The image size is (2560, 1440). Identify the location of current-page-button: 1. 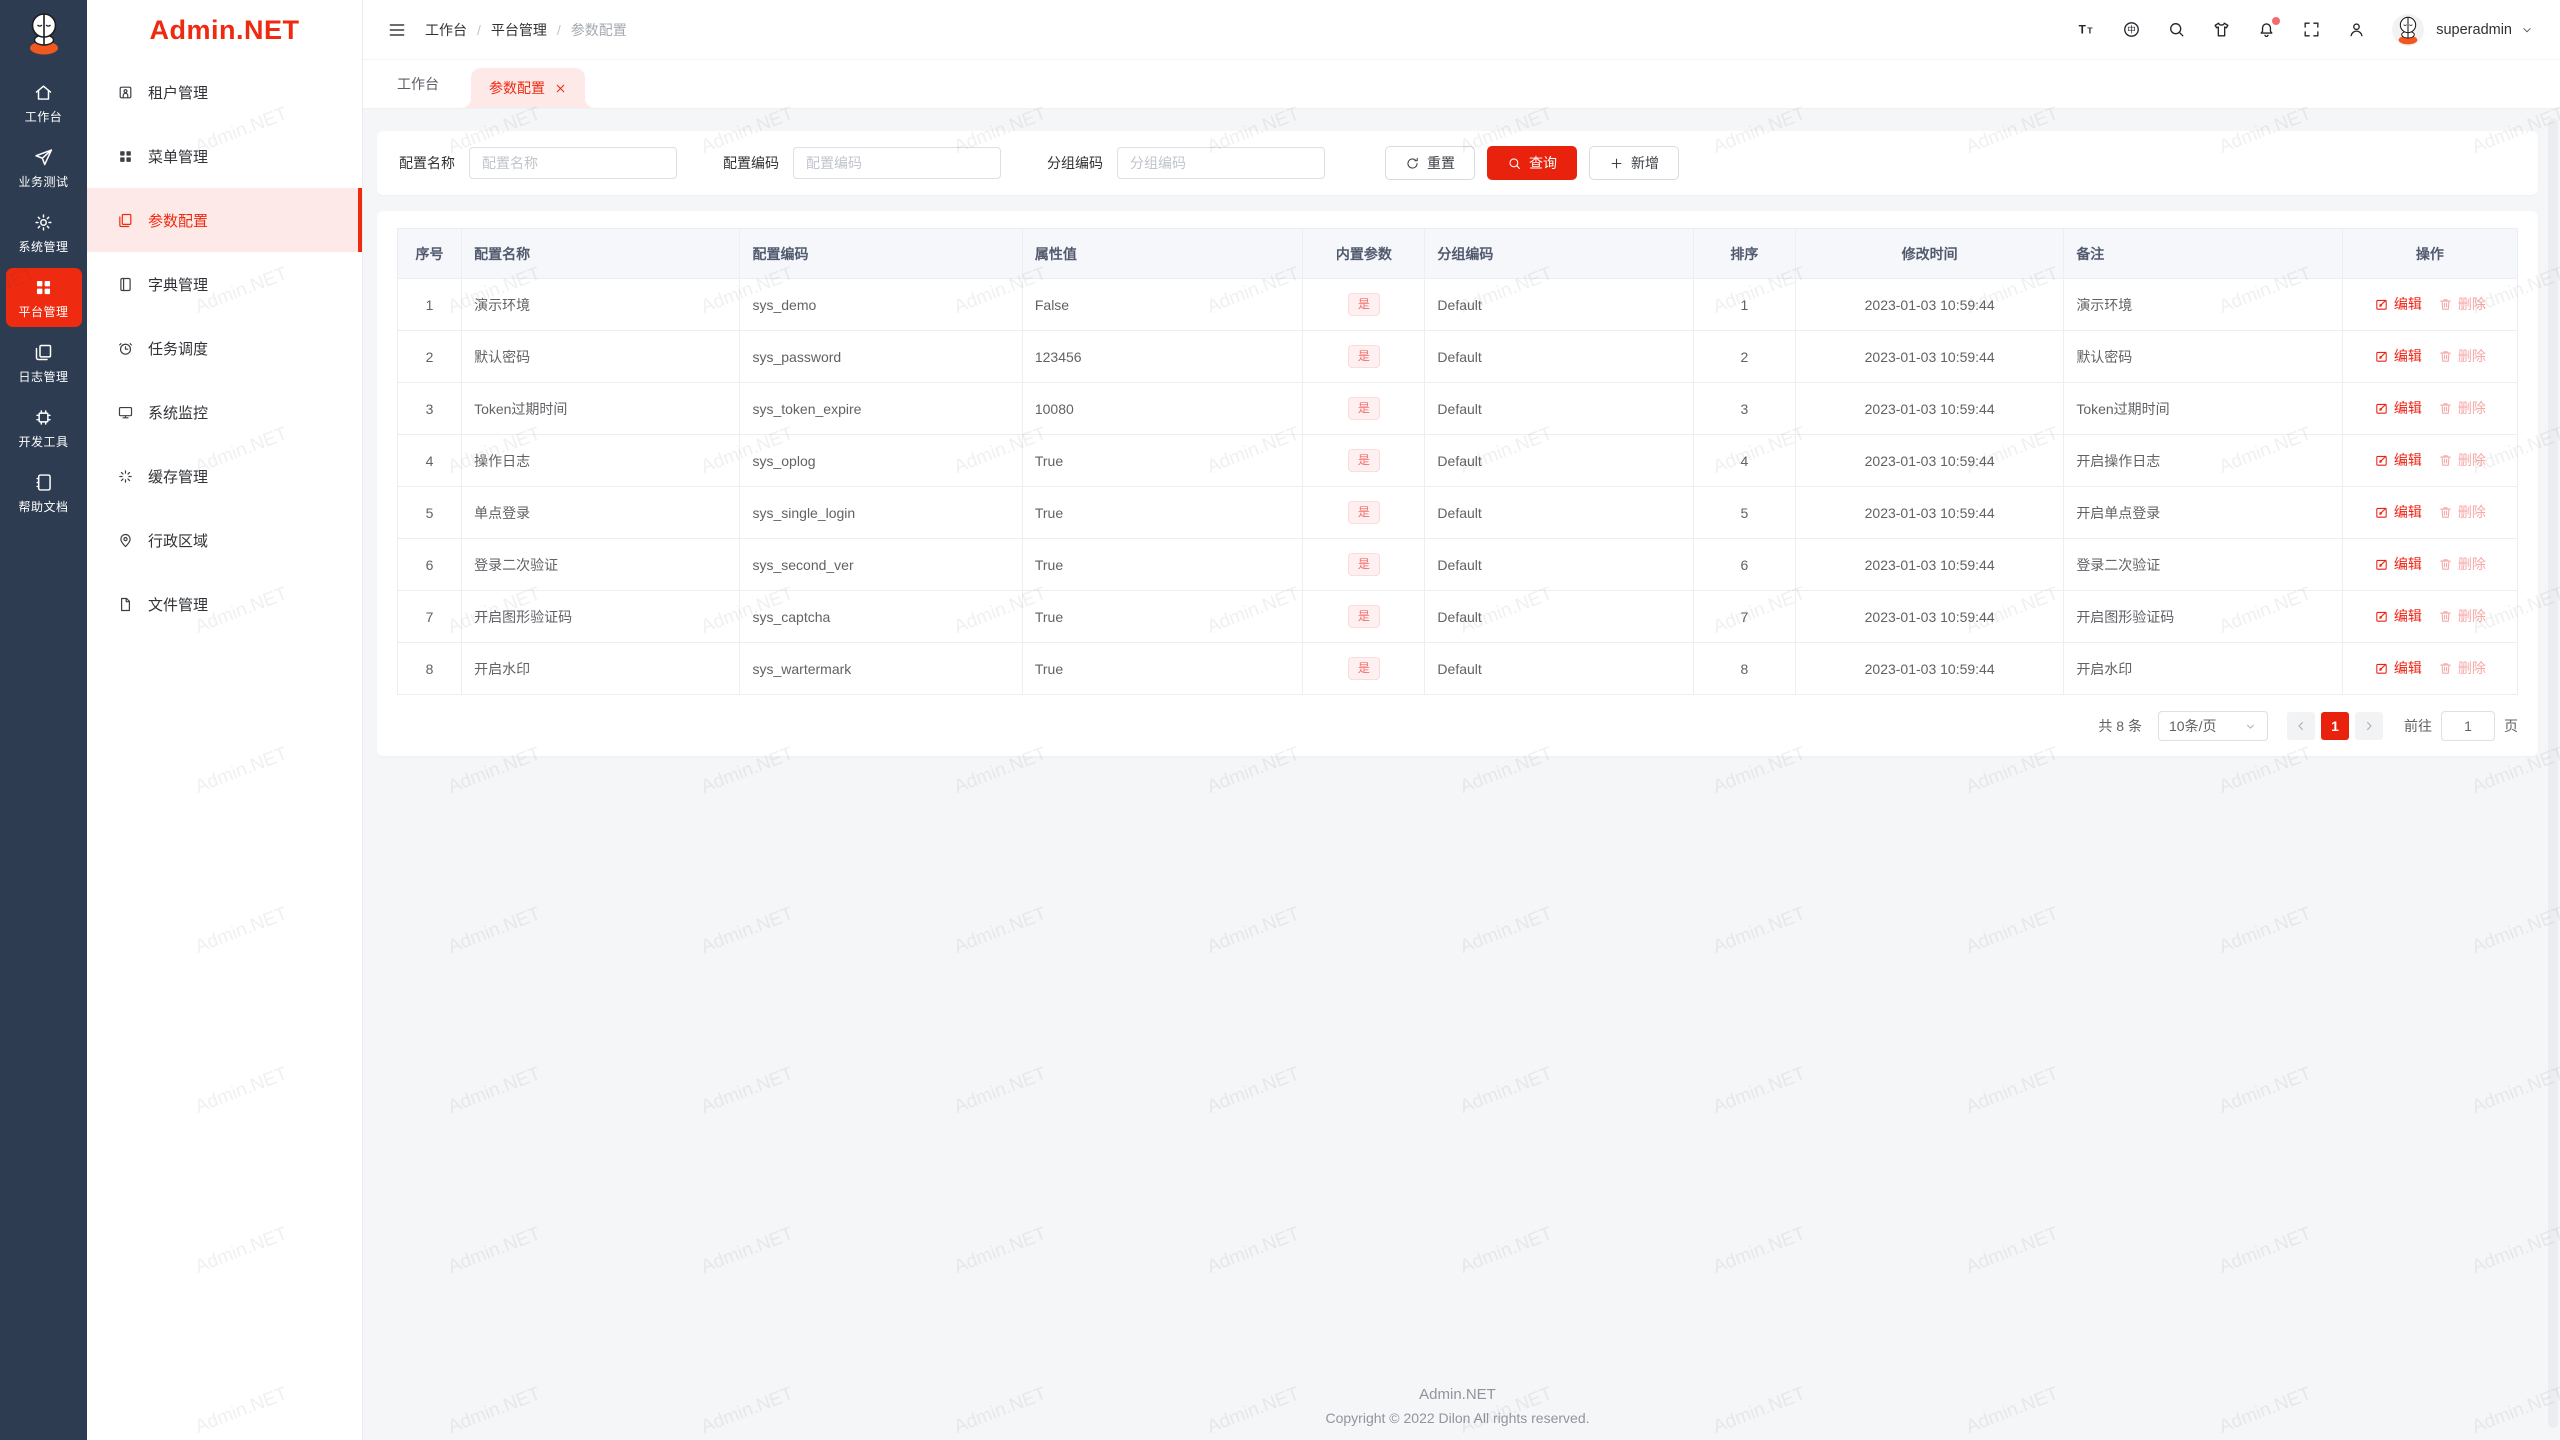
(2335, 726).